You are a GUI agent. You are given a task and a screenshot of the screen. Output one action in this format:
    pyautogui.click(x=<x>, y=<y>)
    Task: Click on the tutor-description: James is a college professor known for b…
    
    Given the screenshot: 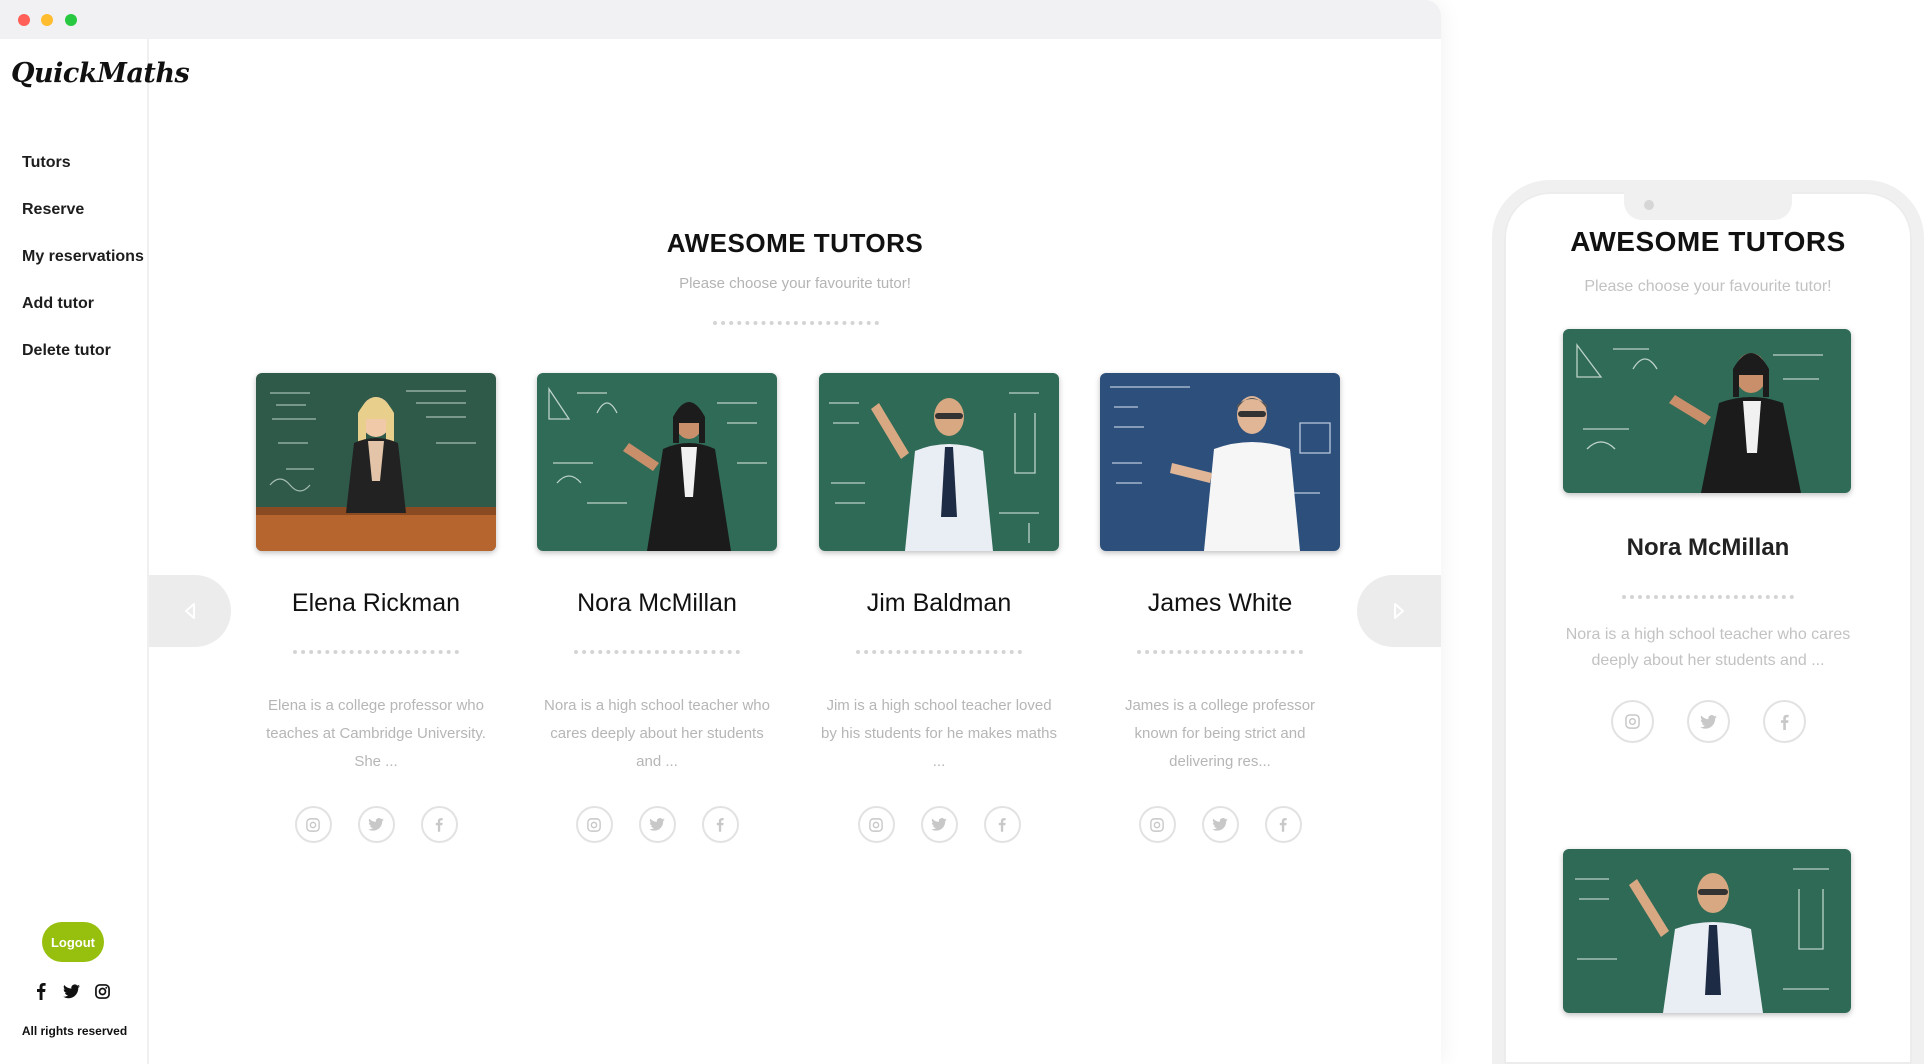 What is the action you would take?
    pyautogui.click(x=1220, y=733)
    